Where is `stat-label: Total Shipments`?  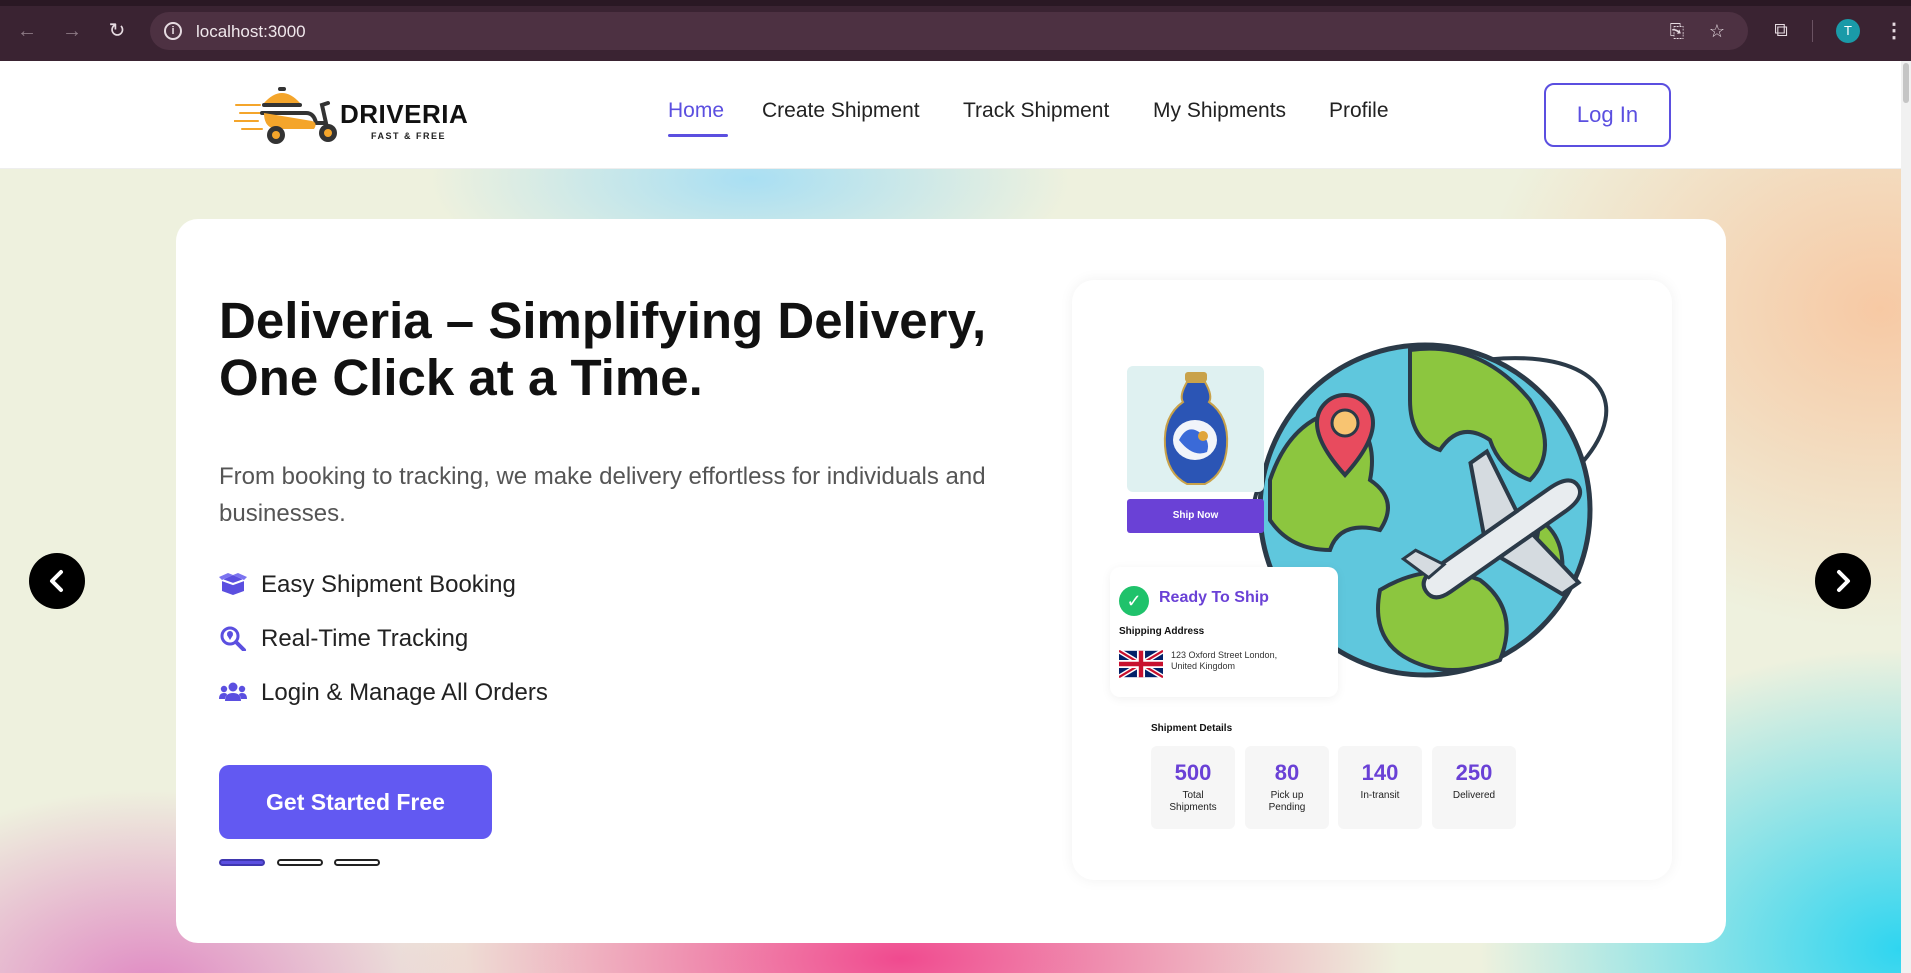
stat-label: Total Shipments is located at coordinates (1193, 801).